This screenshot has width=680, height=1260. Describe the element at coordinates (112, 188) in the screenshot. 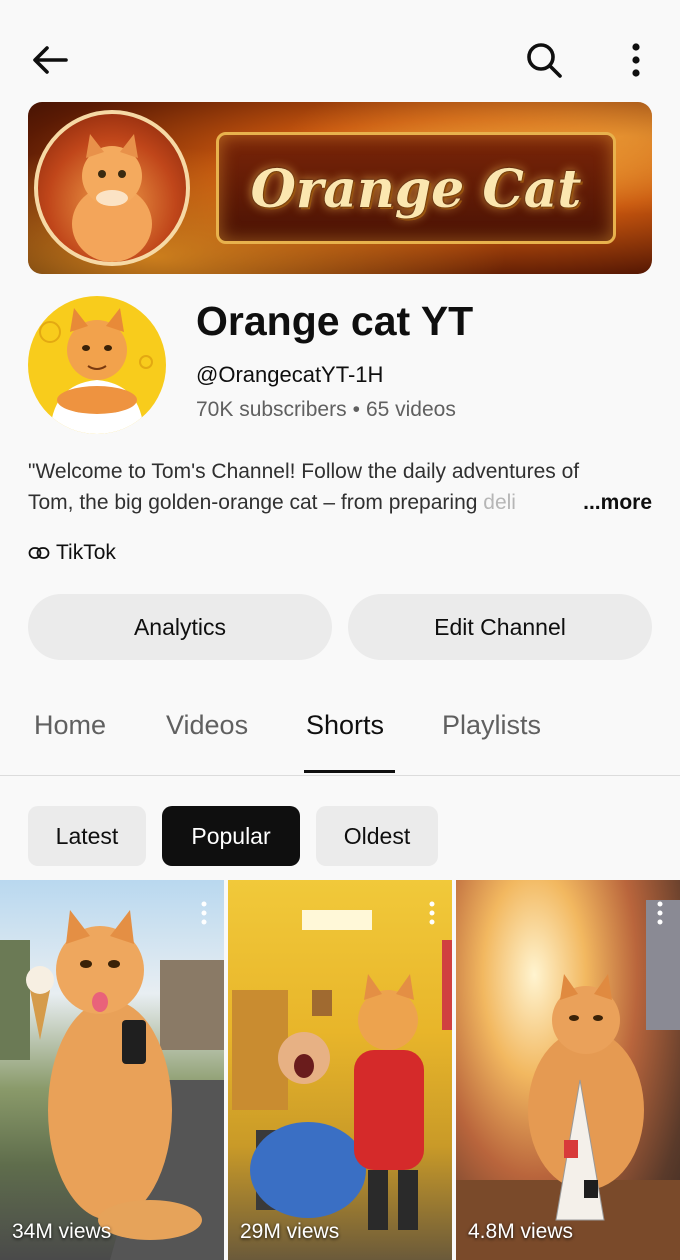

I see `banner-cat-image` at that location.